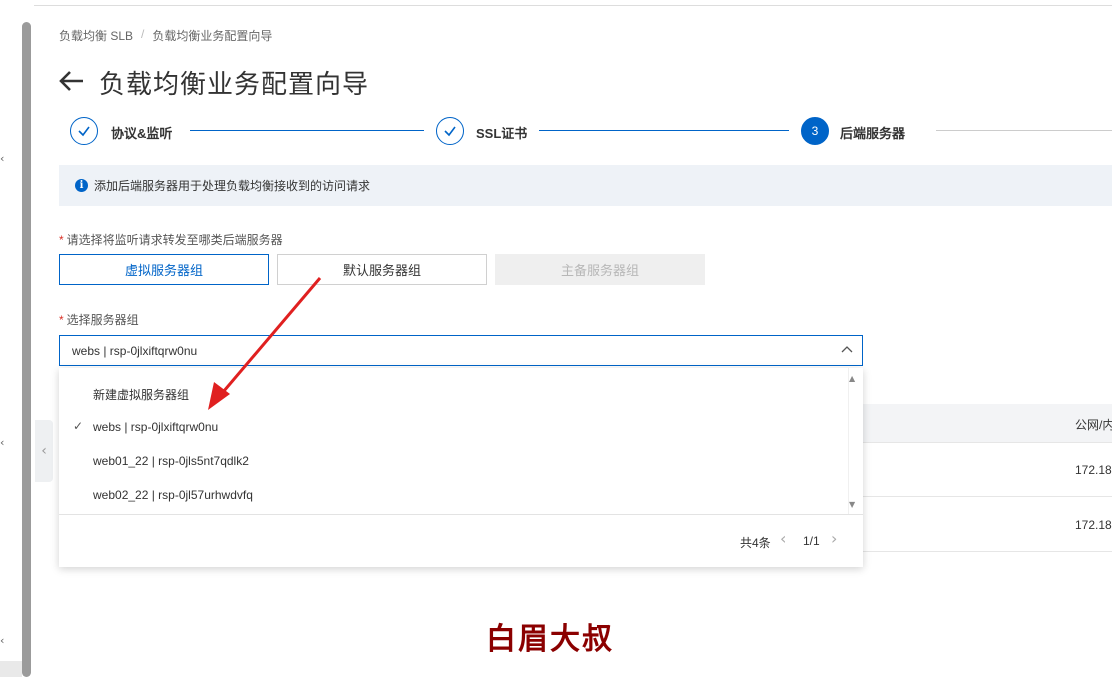  What do you see at coordinates (852, 378) in the screenshot?
I see `scroll-up-icon: ▲` at bounding box center [852, 378].